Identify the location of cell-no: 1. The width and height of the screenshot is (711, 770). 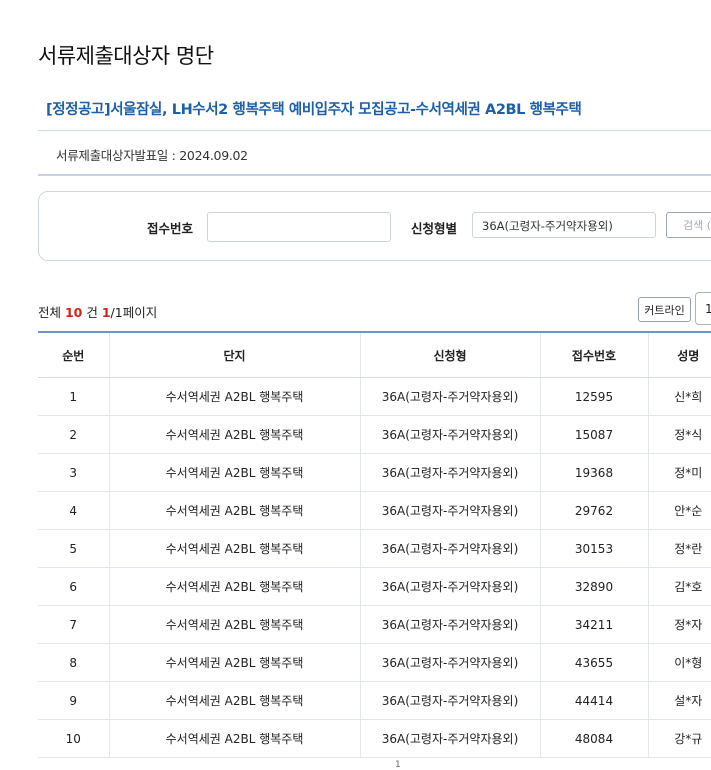
(73, 396).